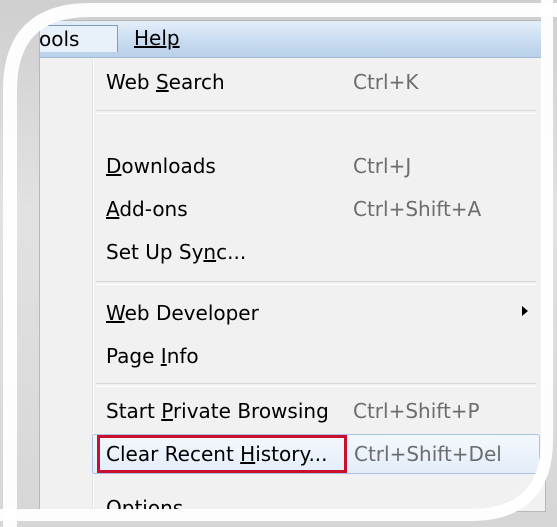 The image size is (557, 527). I want to click on menu-help: Help, so click(161, 38).